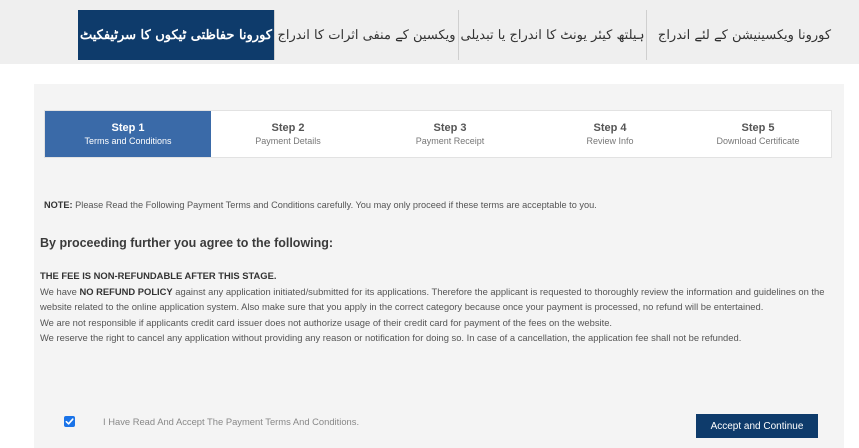 Image resolution: width=859 pixels, height=448 pixels. What do you see at coordinates (610, 128) in the screenshot?
I see `step-title: Step 4` at bounding box center [610, 128].